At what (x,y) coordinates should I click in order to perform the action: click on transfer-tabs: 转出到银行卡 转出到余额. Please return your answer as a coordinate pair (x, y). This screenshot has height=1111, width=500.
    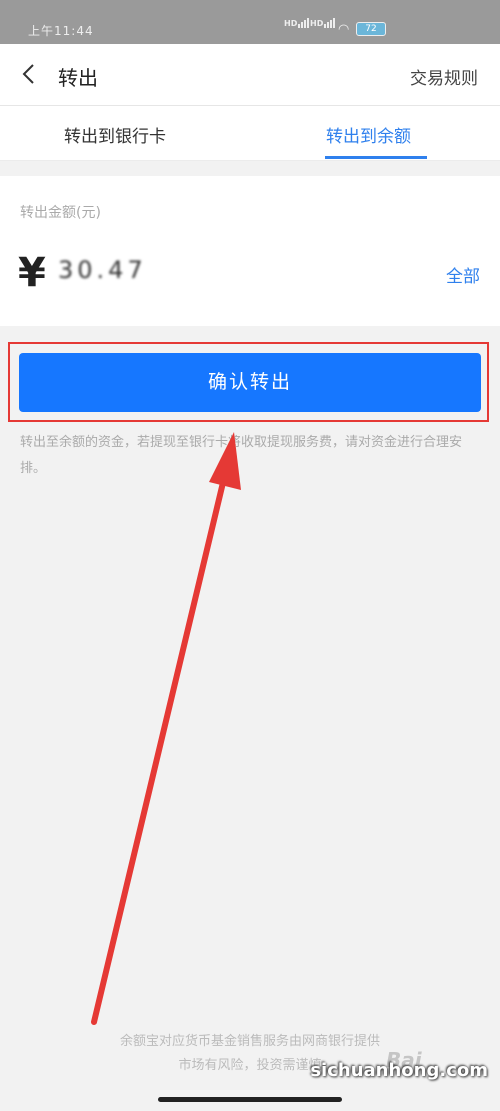
    Looking at the image, I should click on (250, 133).